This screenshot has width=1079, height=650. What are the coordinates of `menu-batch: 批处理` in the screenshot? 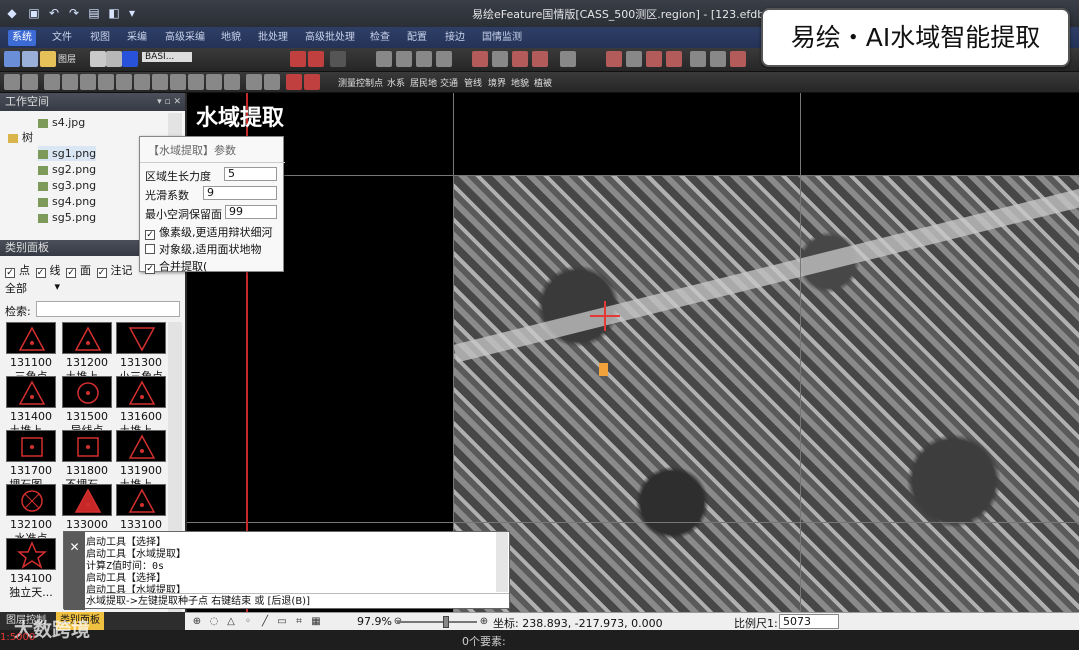 It's located at (273, 38).